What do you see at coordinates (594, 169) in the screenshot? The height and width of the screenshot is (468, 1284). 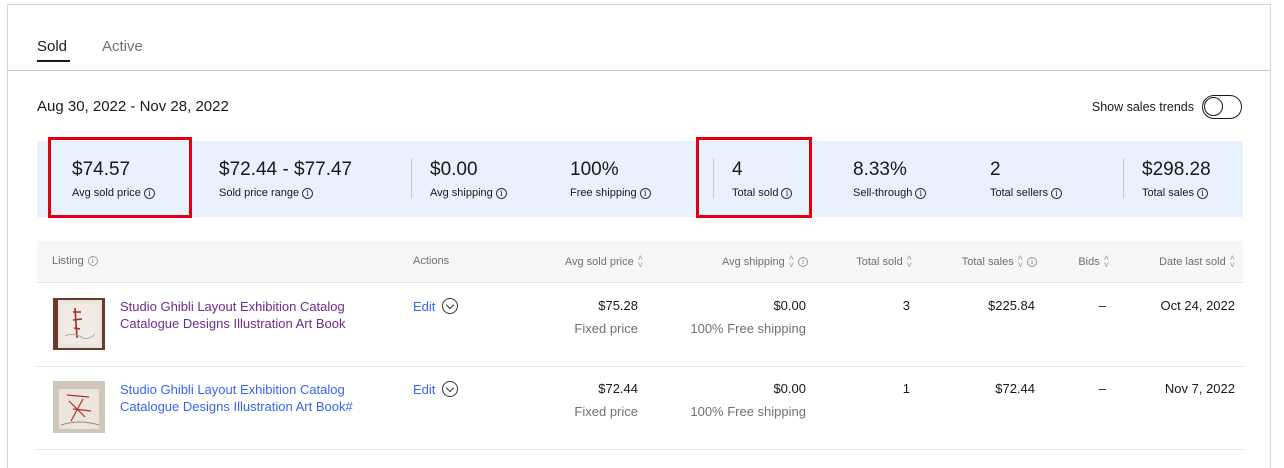 I see `stat-value: 100%` at bounding box center [594, 169].